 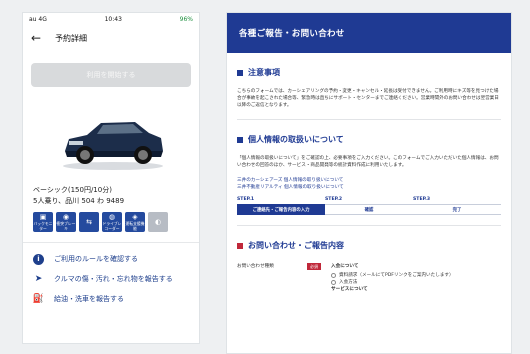 What do you see at coordinates (349, 289) in the screenshot?
I see `option-group-heading: サービスについて` at bounding box center [349, 289].